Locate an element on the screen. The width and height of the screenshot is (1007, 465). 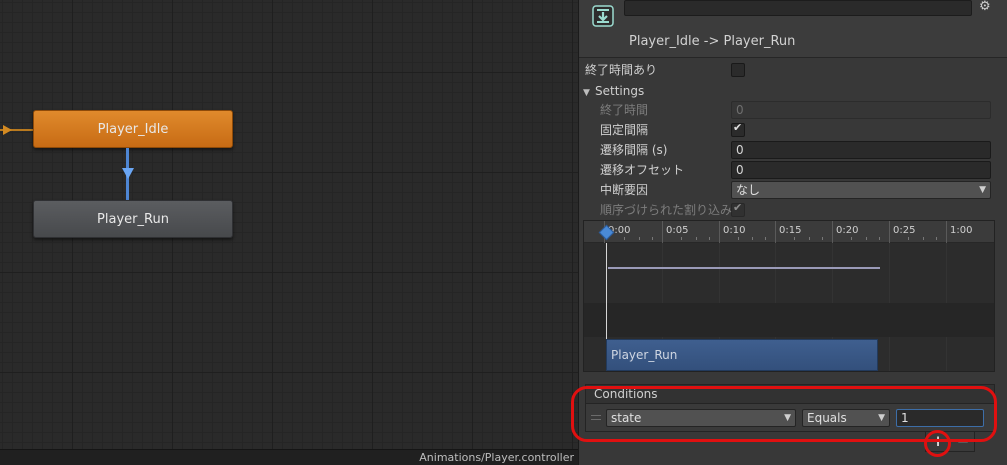
tick-label: 1:00 is located at coordinates (961, 230).